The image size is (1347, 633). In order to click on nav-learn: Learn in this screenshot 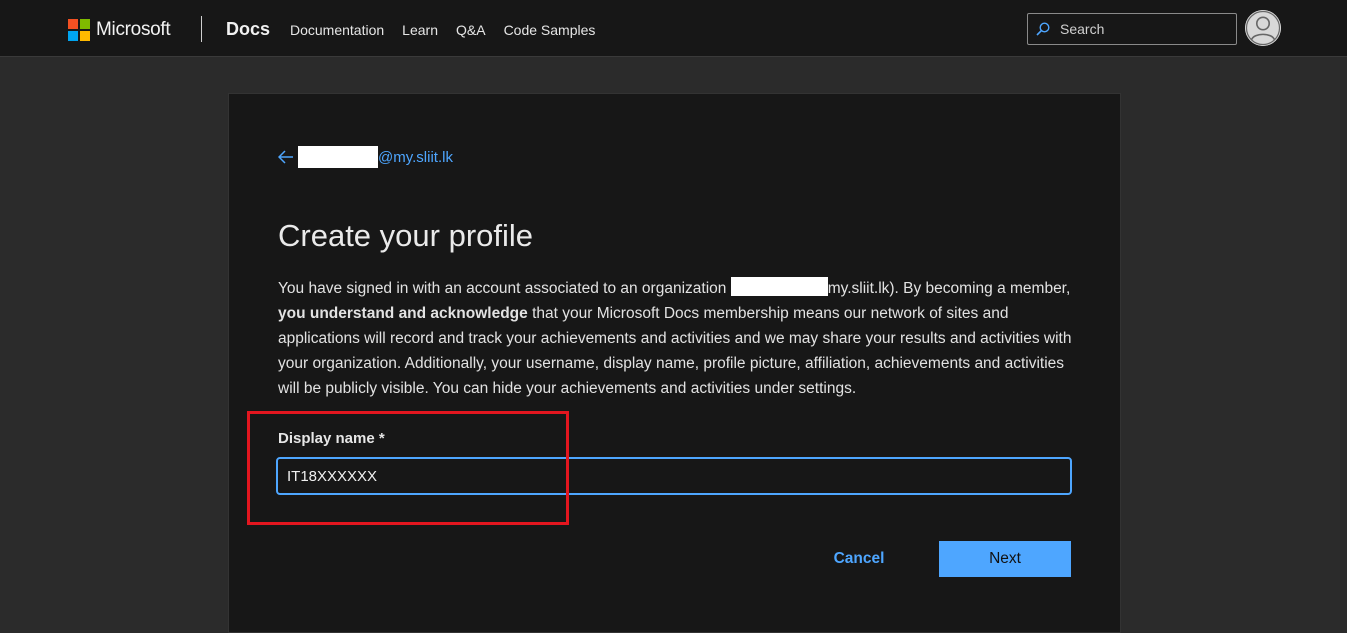, I will do `click(420, 30)`.